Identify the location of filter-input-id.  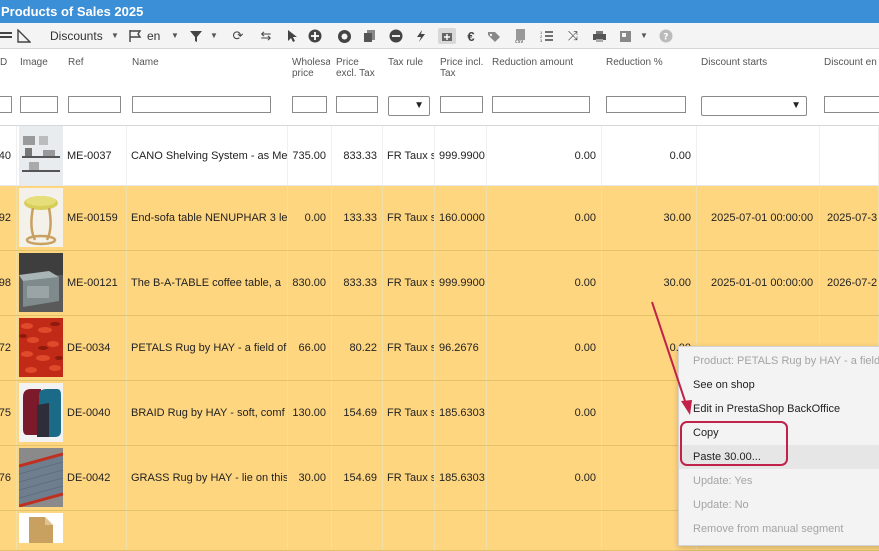
(6, 104).